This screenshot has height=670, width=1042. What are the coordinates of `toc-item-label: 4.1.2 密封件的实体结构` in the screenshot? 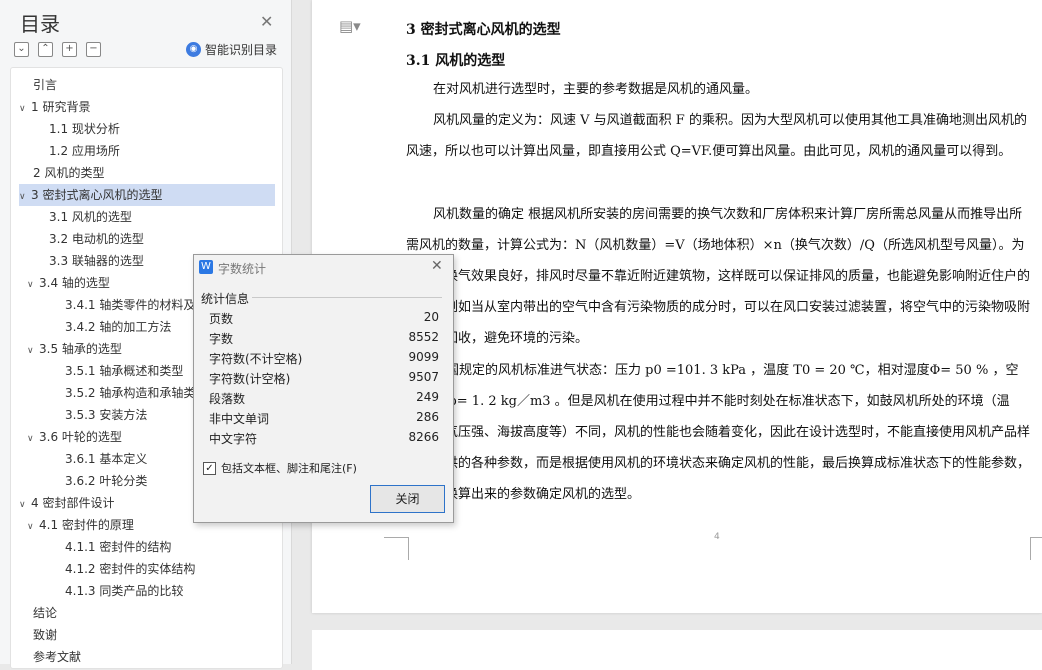 It's located at (130, 569).